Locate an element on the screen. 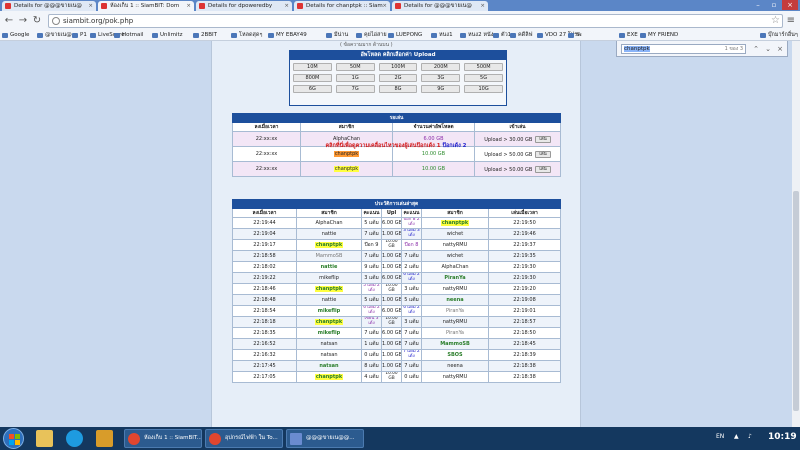  upload-option-button: 2G is located at coordinates (398, 78).